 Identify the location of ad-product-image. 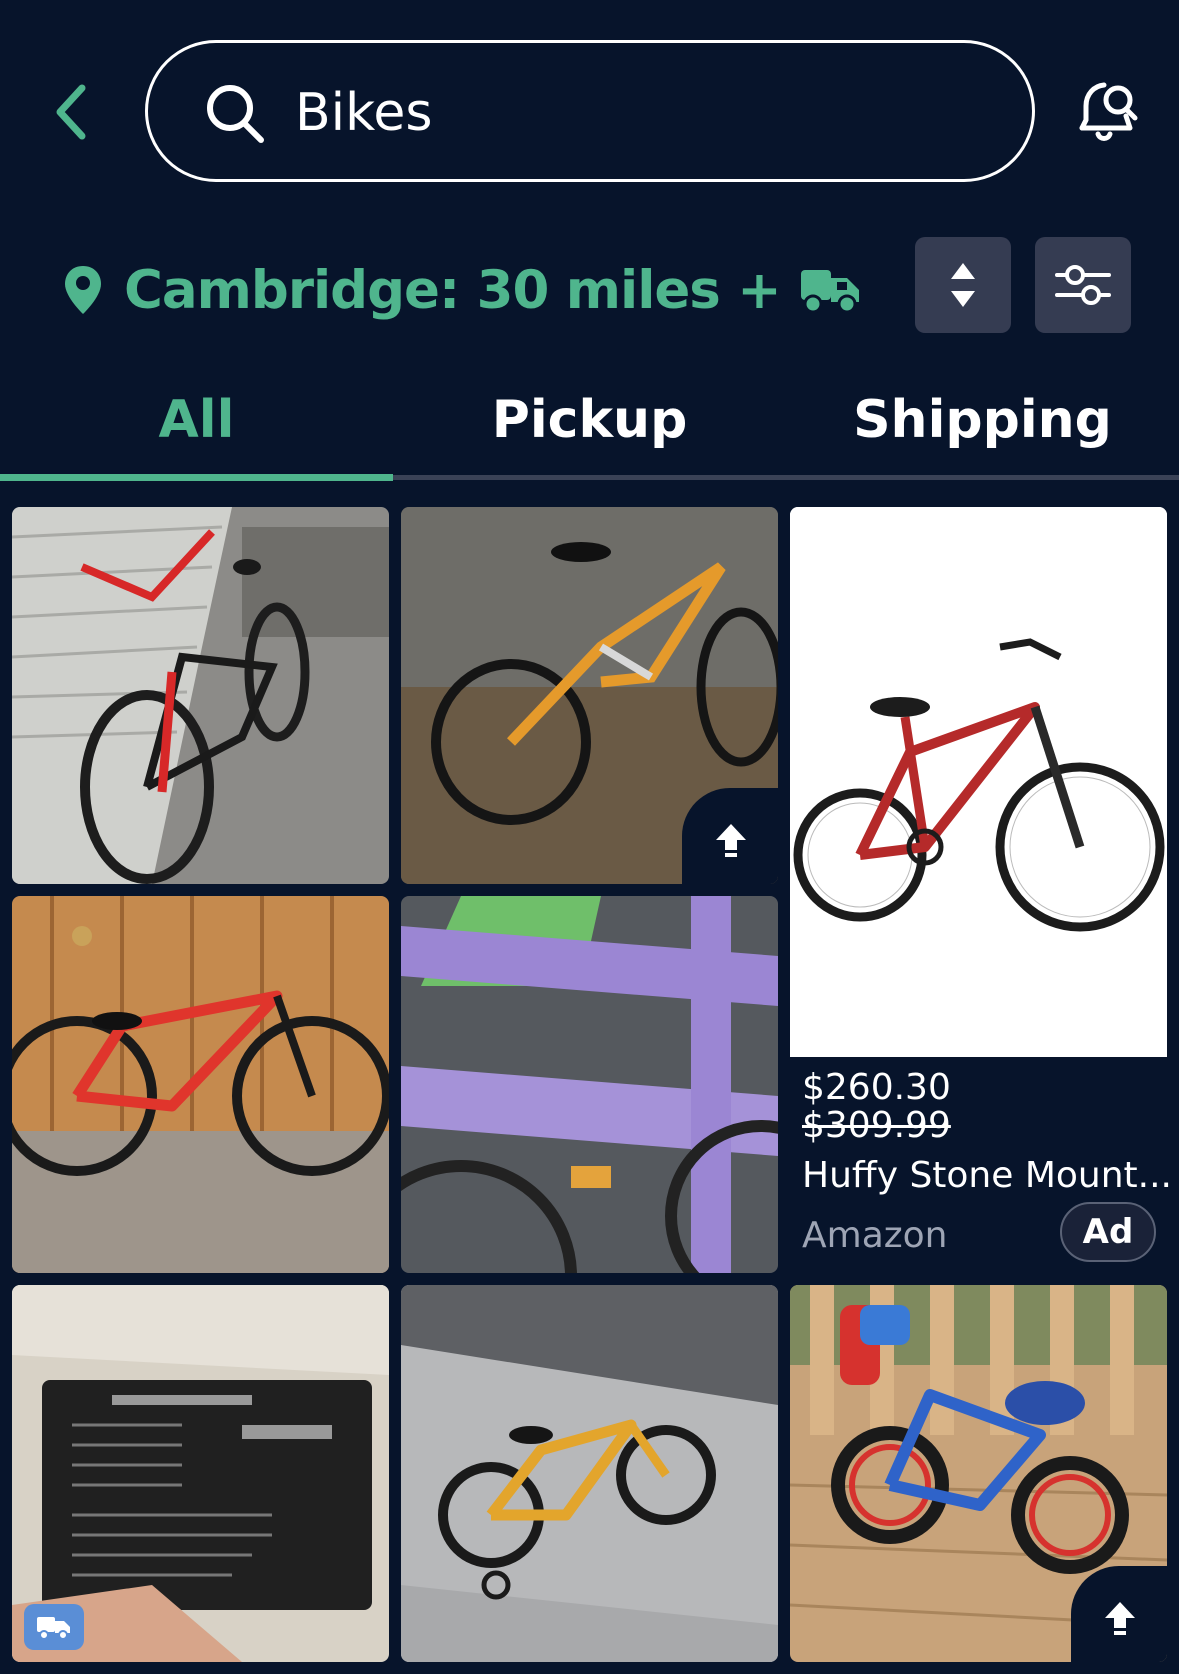
(978, 782).